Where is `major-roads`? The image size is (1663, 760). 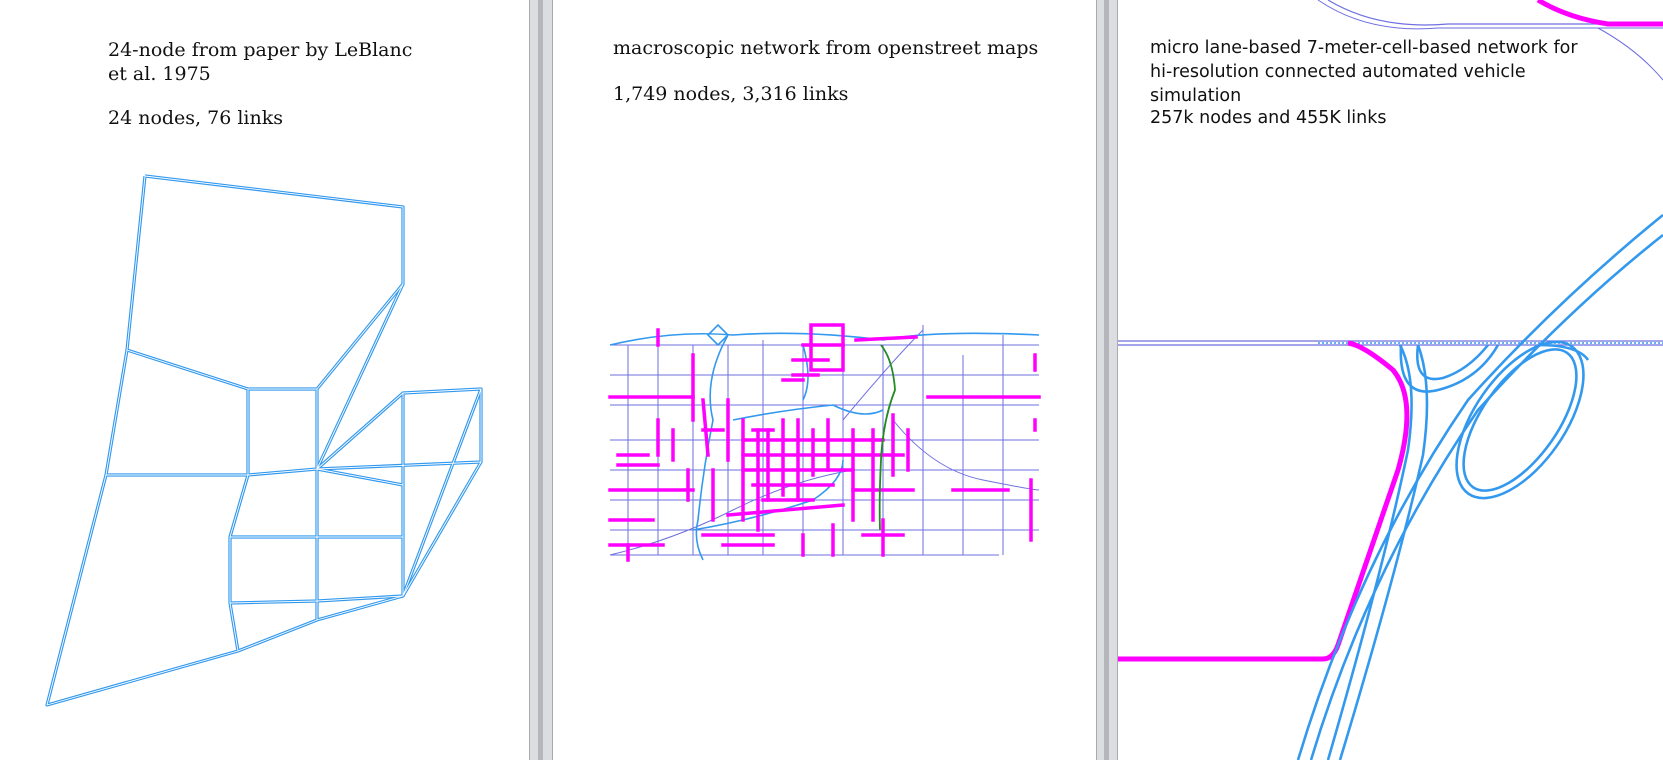 major-roads is located at coordinates (824, 442).